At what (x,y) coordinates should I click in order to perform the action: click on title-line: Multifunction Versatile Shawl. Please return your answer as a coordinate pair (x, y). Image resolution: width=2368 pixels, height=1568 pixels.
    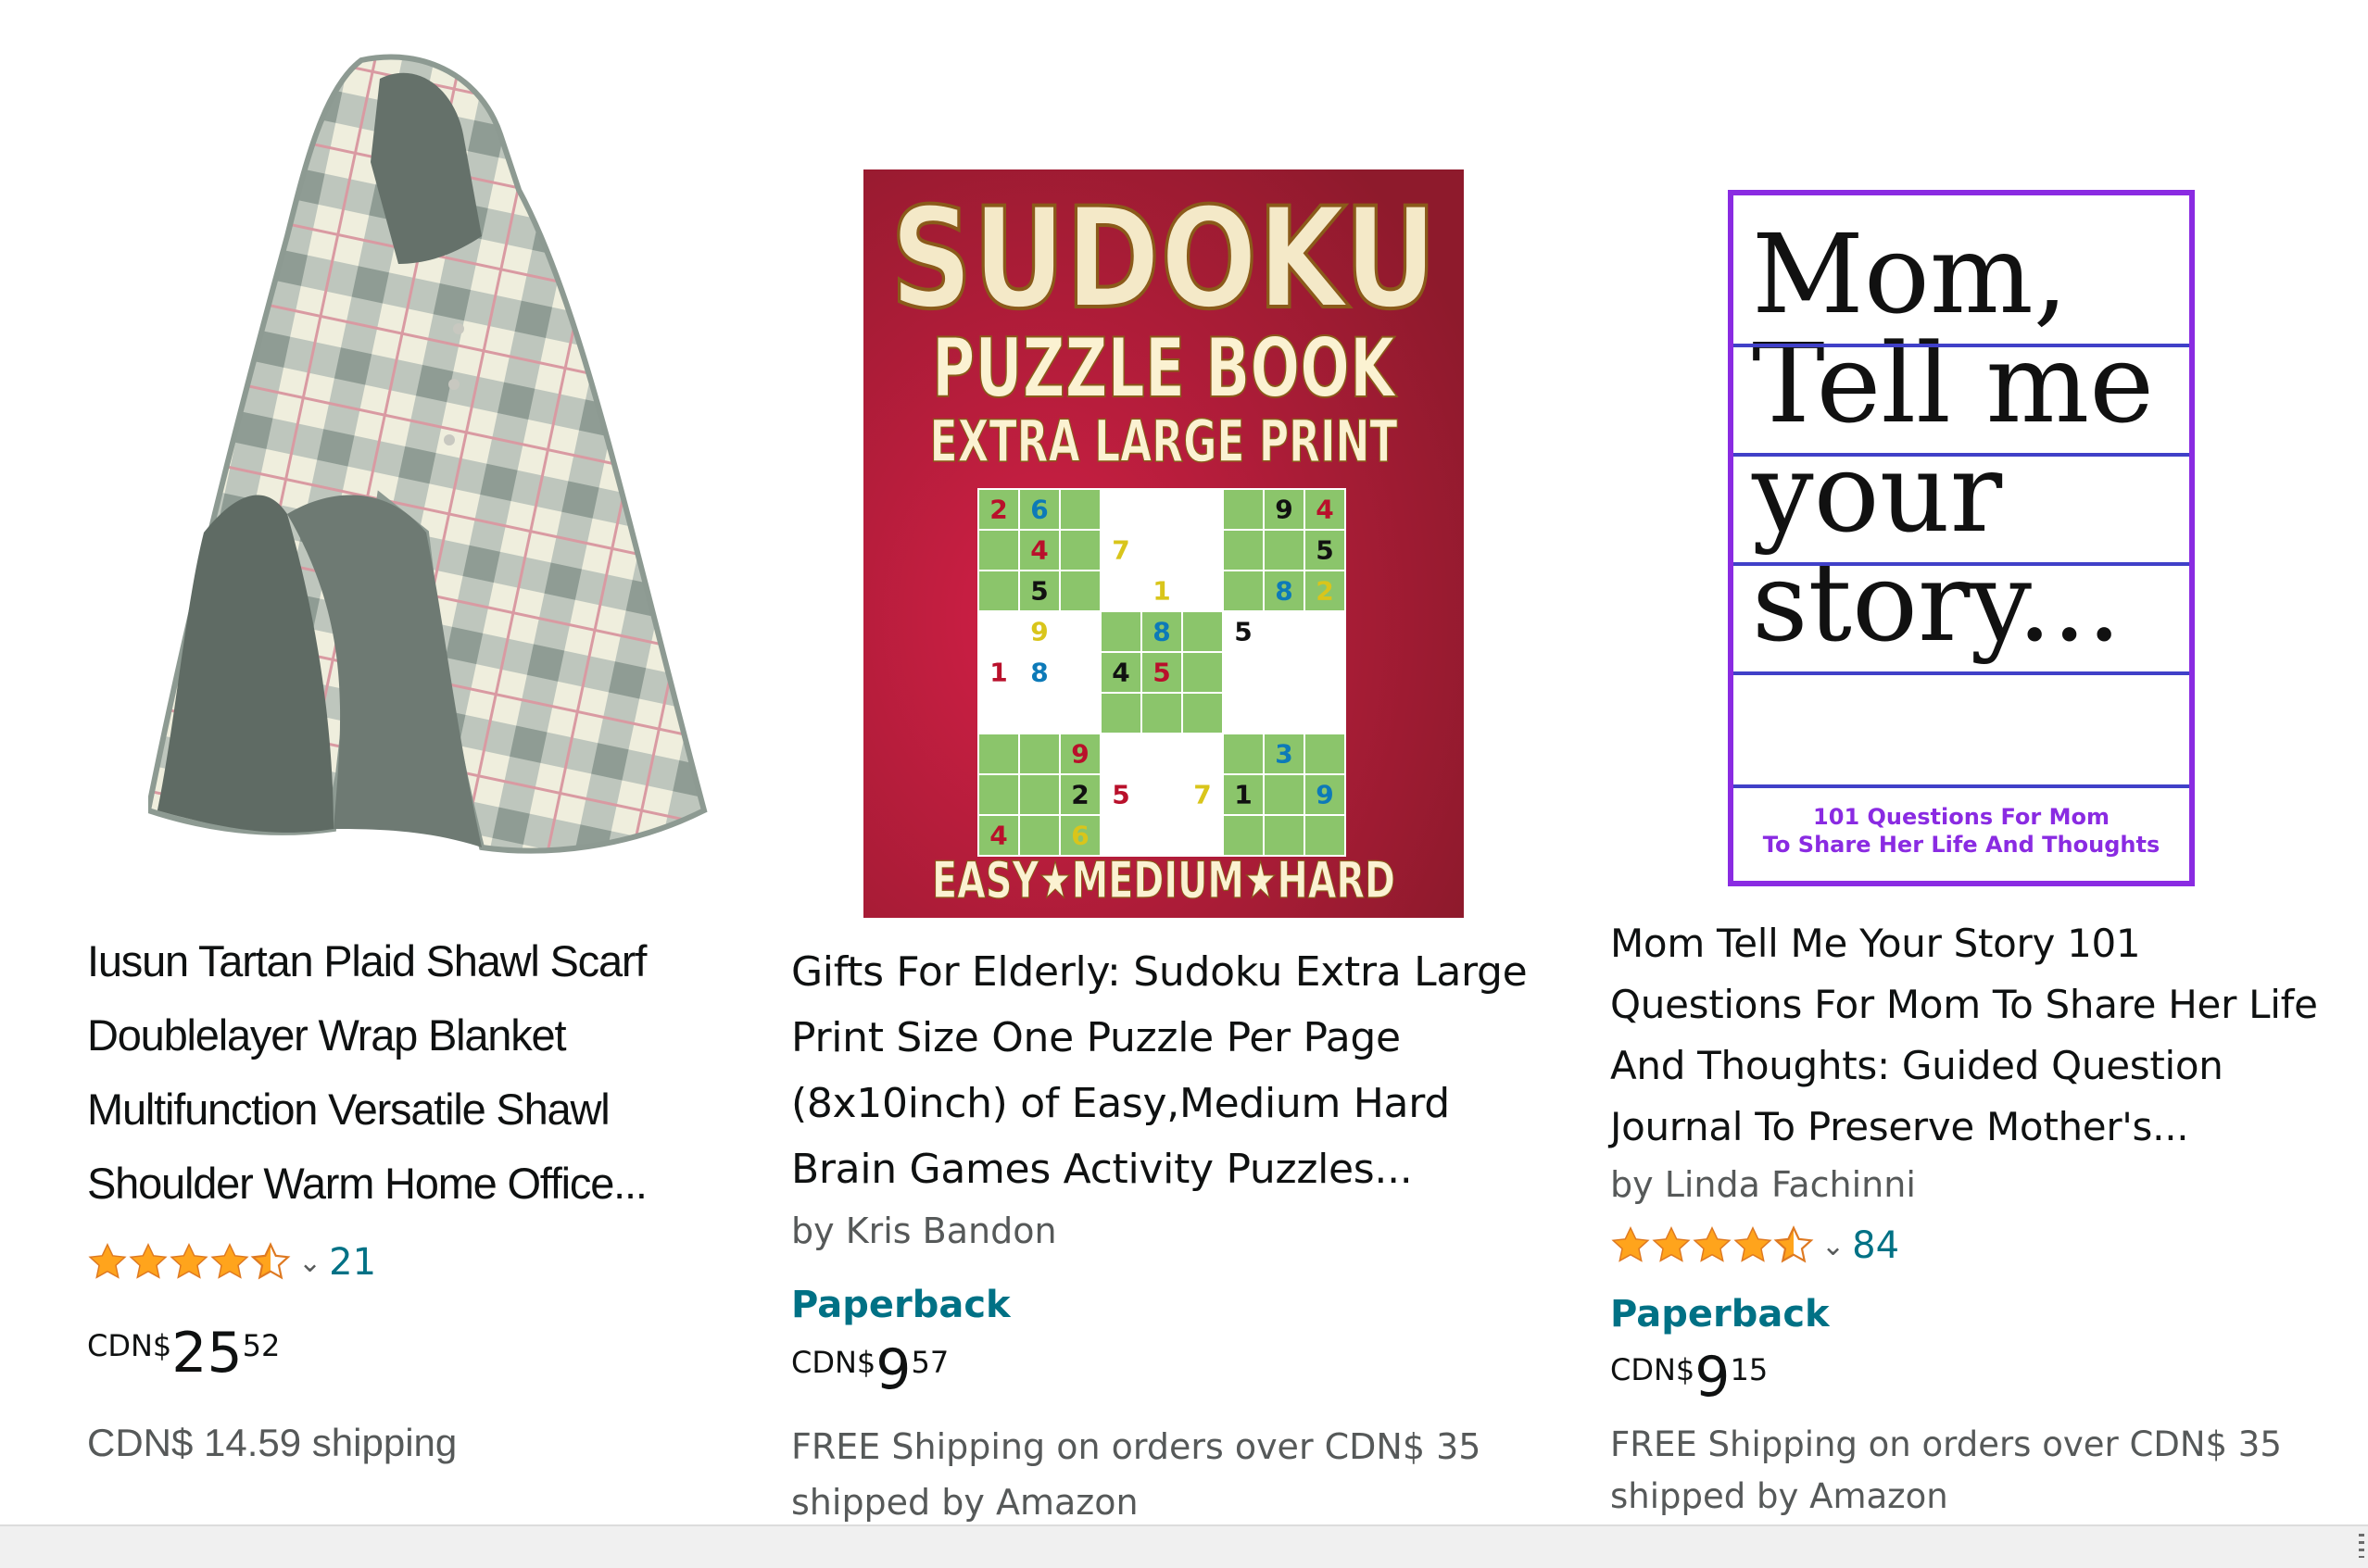
    Looking at the image, I should click on (349, 1109).